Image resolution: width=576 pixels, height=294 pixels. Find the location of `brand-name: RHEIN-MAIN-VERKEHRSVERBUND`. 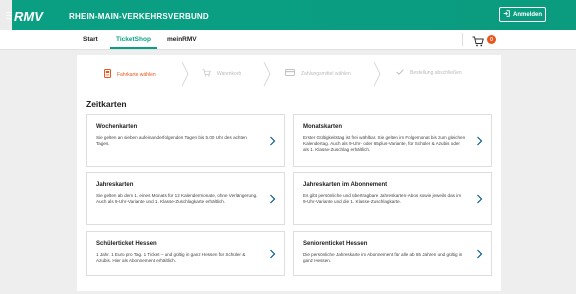

brand-name: RHEIN-MAIN-VERKEHRSVERBUND is located at coordinates (139, 16).